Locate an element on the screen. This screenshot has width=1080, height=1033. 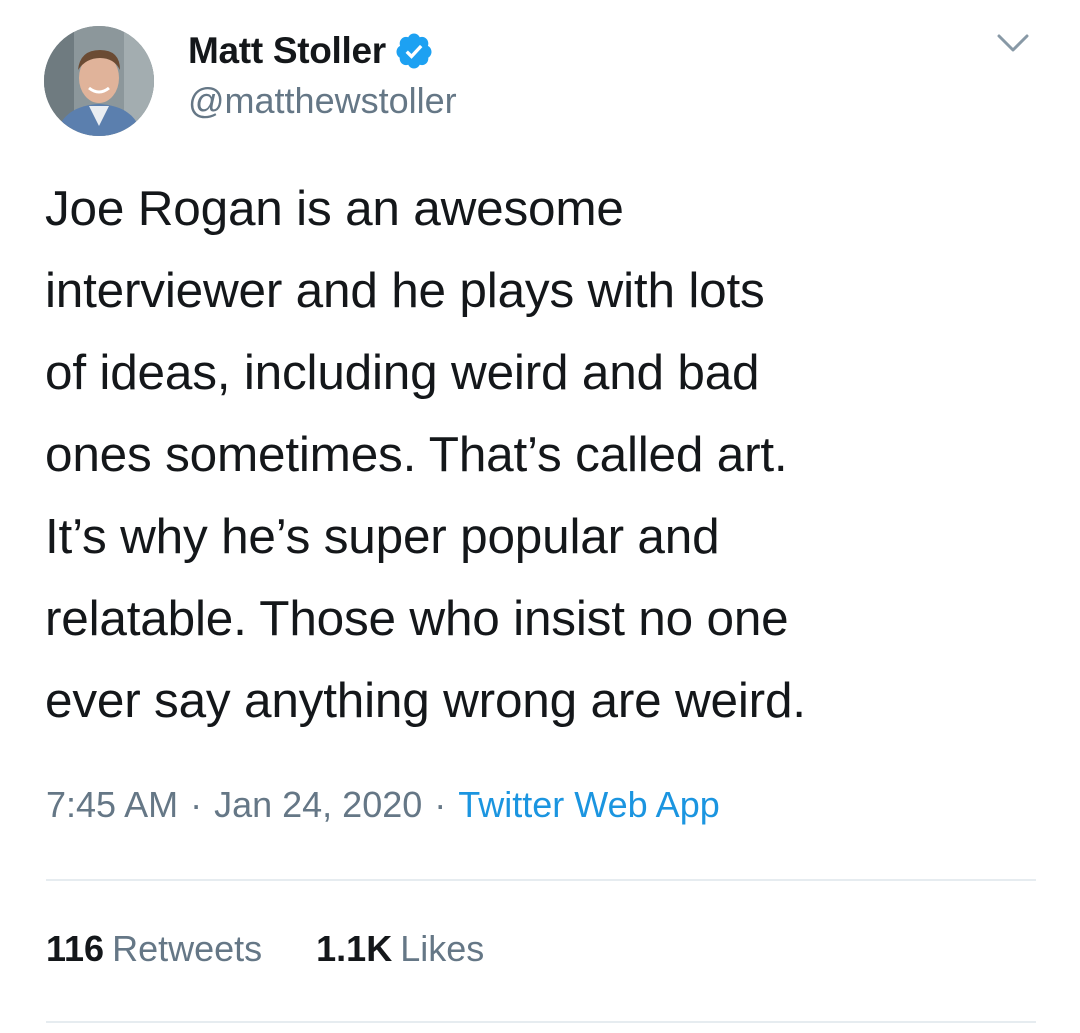
tweet-meta: 7:45 AM · Jan 24, 2020 · Twitter Web App is located at coordinates (383, 805).